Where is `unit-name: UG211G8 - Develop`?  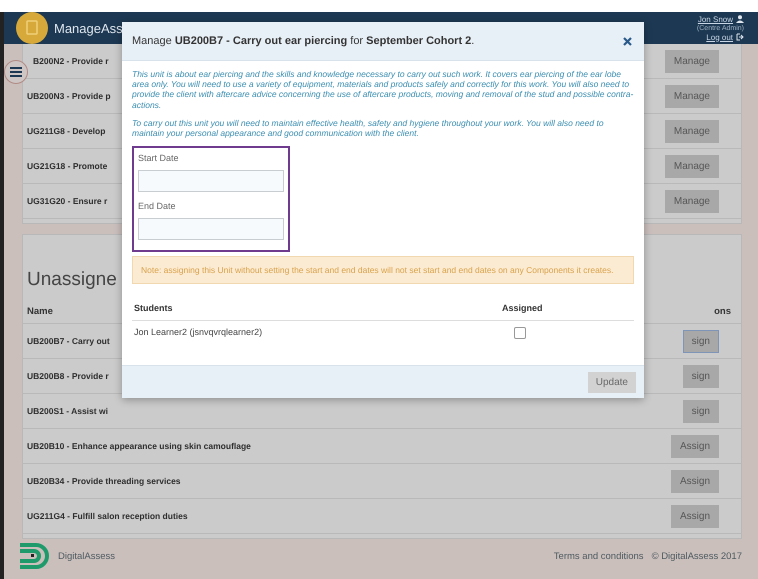
unit-name: UG211G8 - Develop is located at coordinates (66, 131).